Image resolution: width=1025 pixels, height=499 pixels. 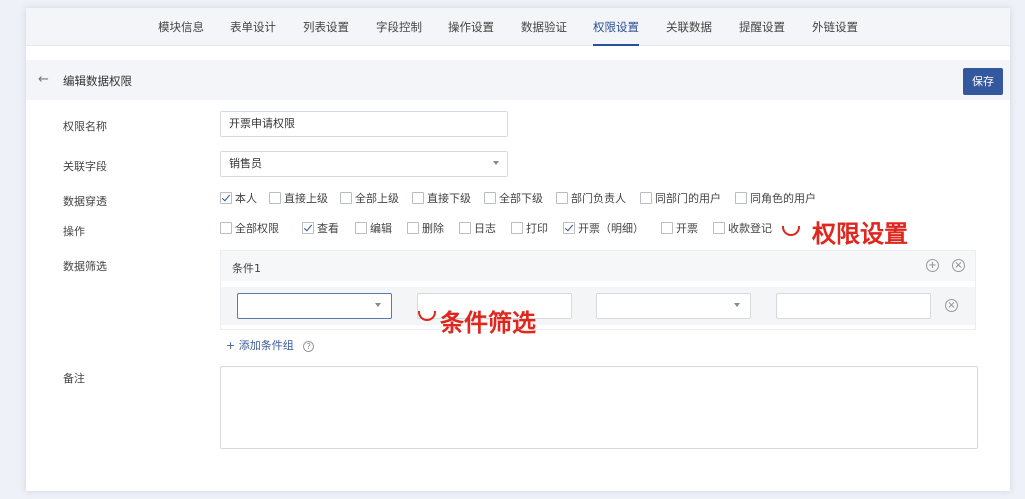 I want to click on condition-title: 条件1, so click(x=246, y=268).